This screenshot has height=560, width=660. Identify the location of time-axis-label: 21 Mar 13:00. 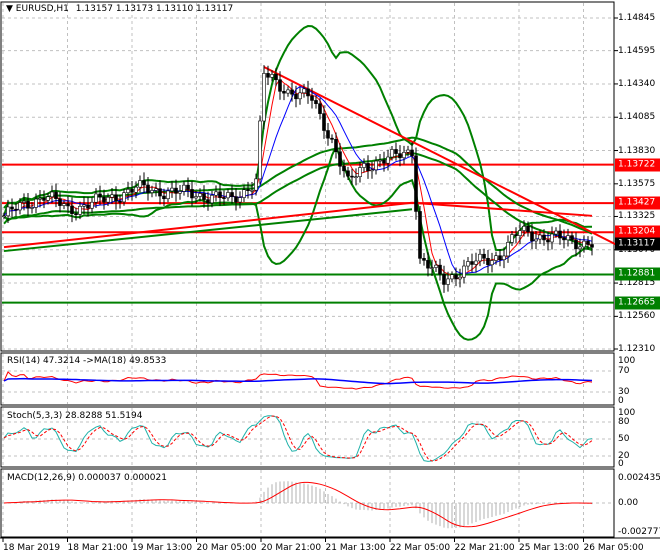
(355, 548).